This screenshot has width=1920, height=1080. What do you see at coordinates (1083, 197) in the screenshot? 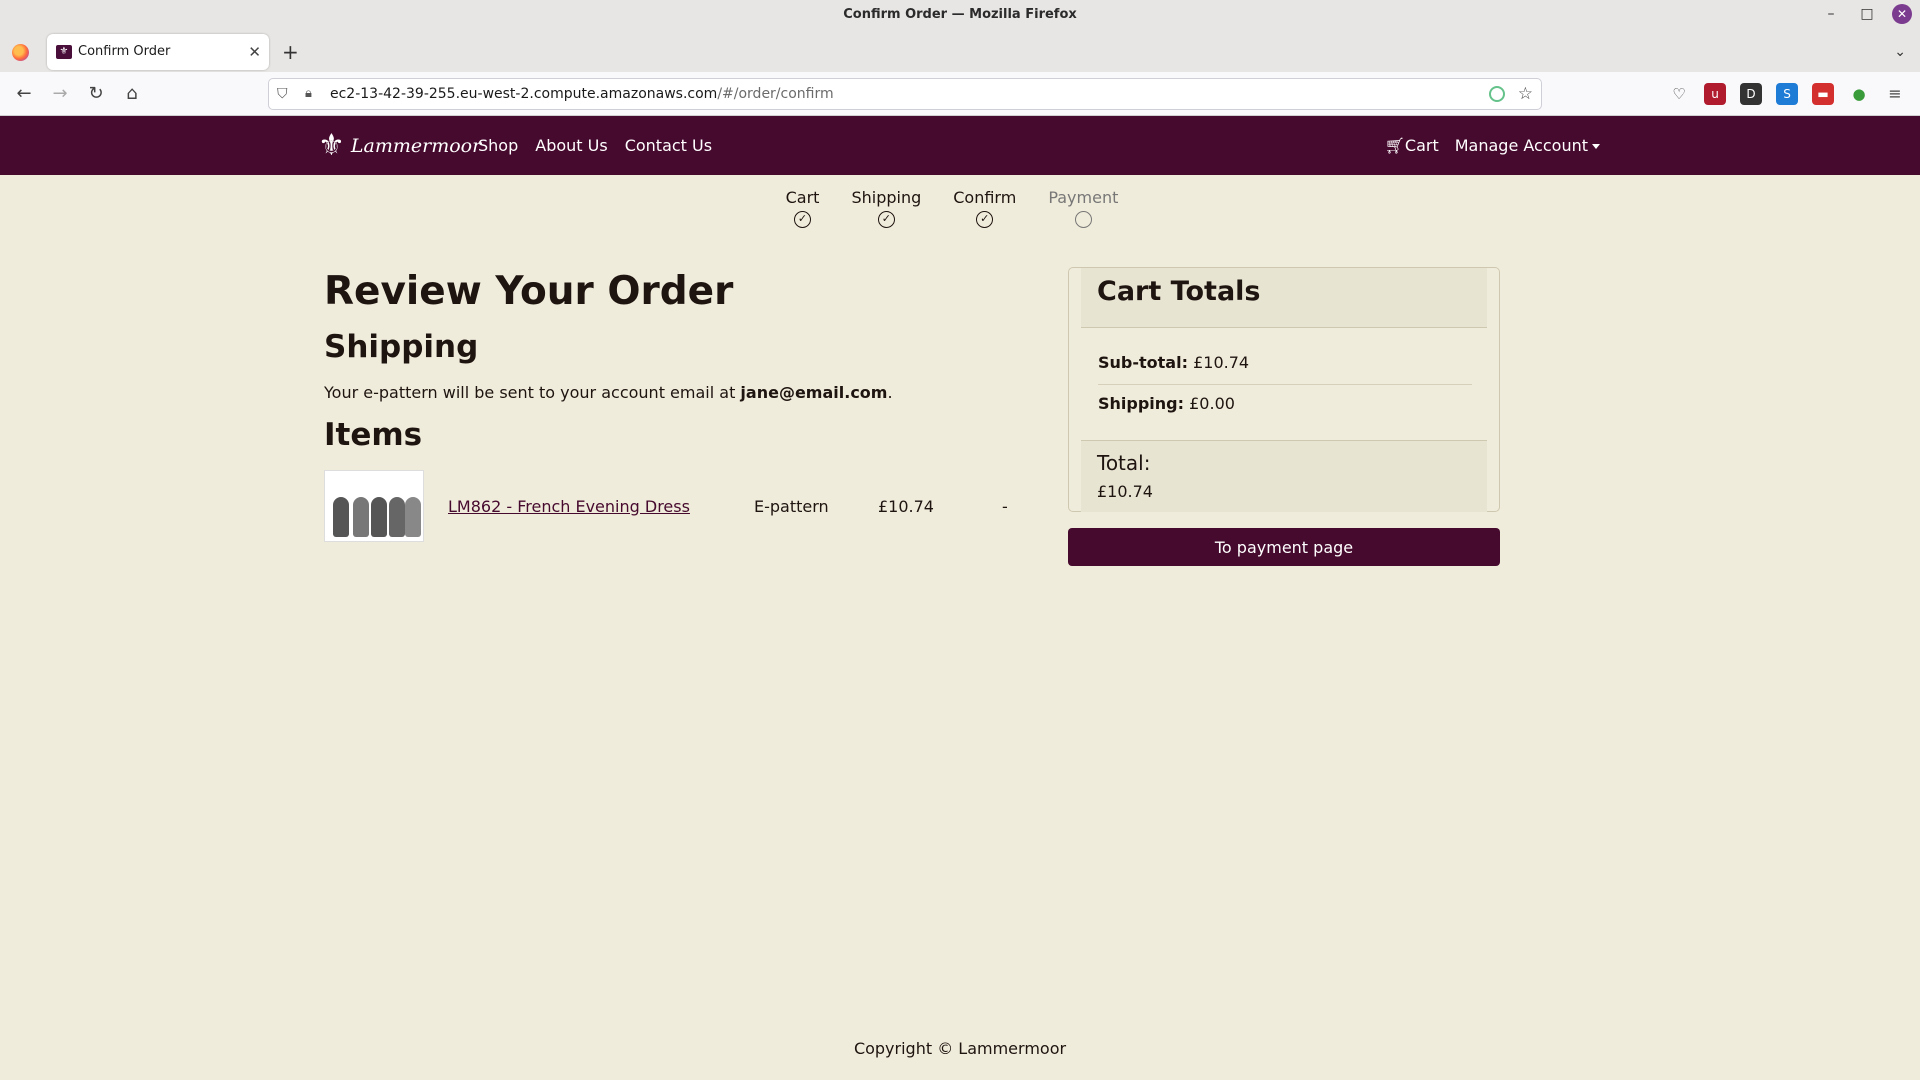
I see `step-label: Payment` at bounding box center [1083, 197].